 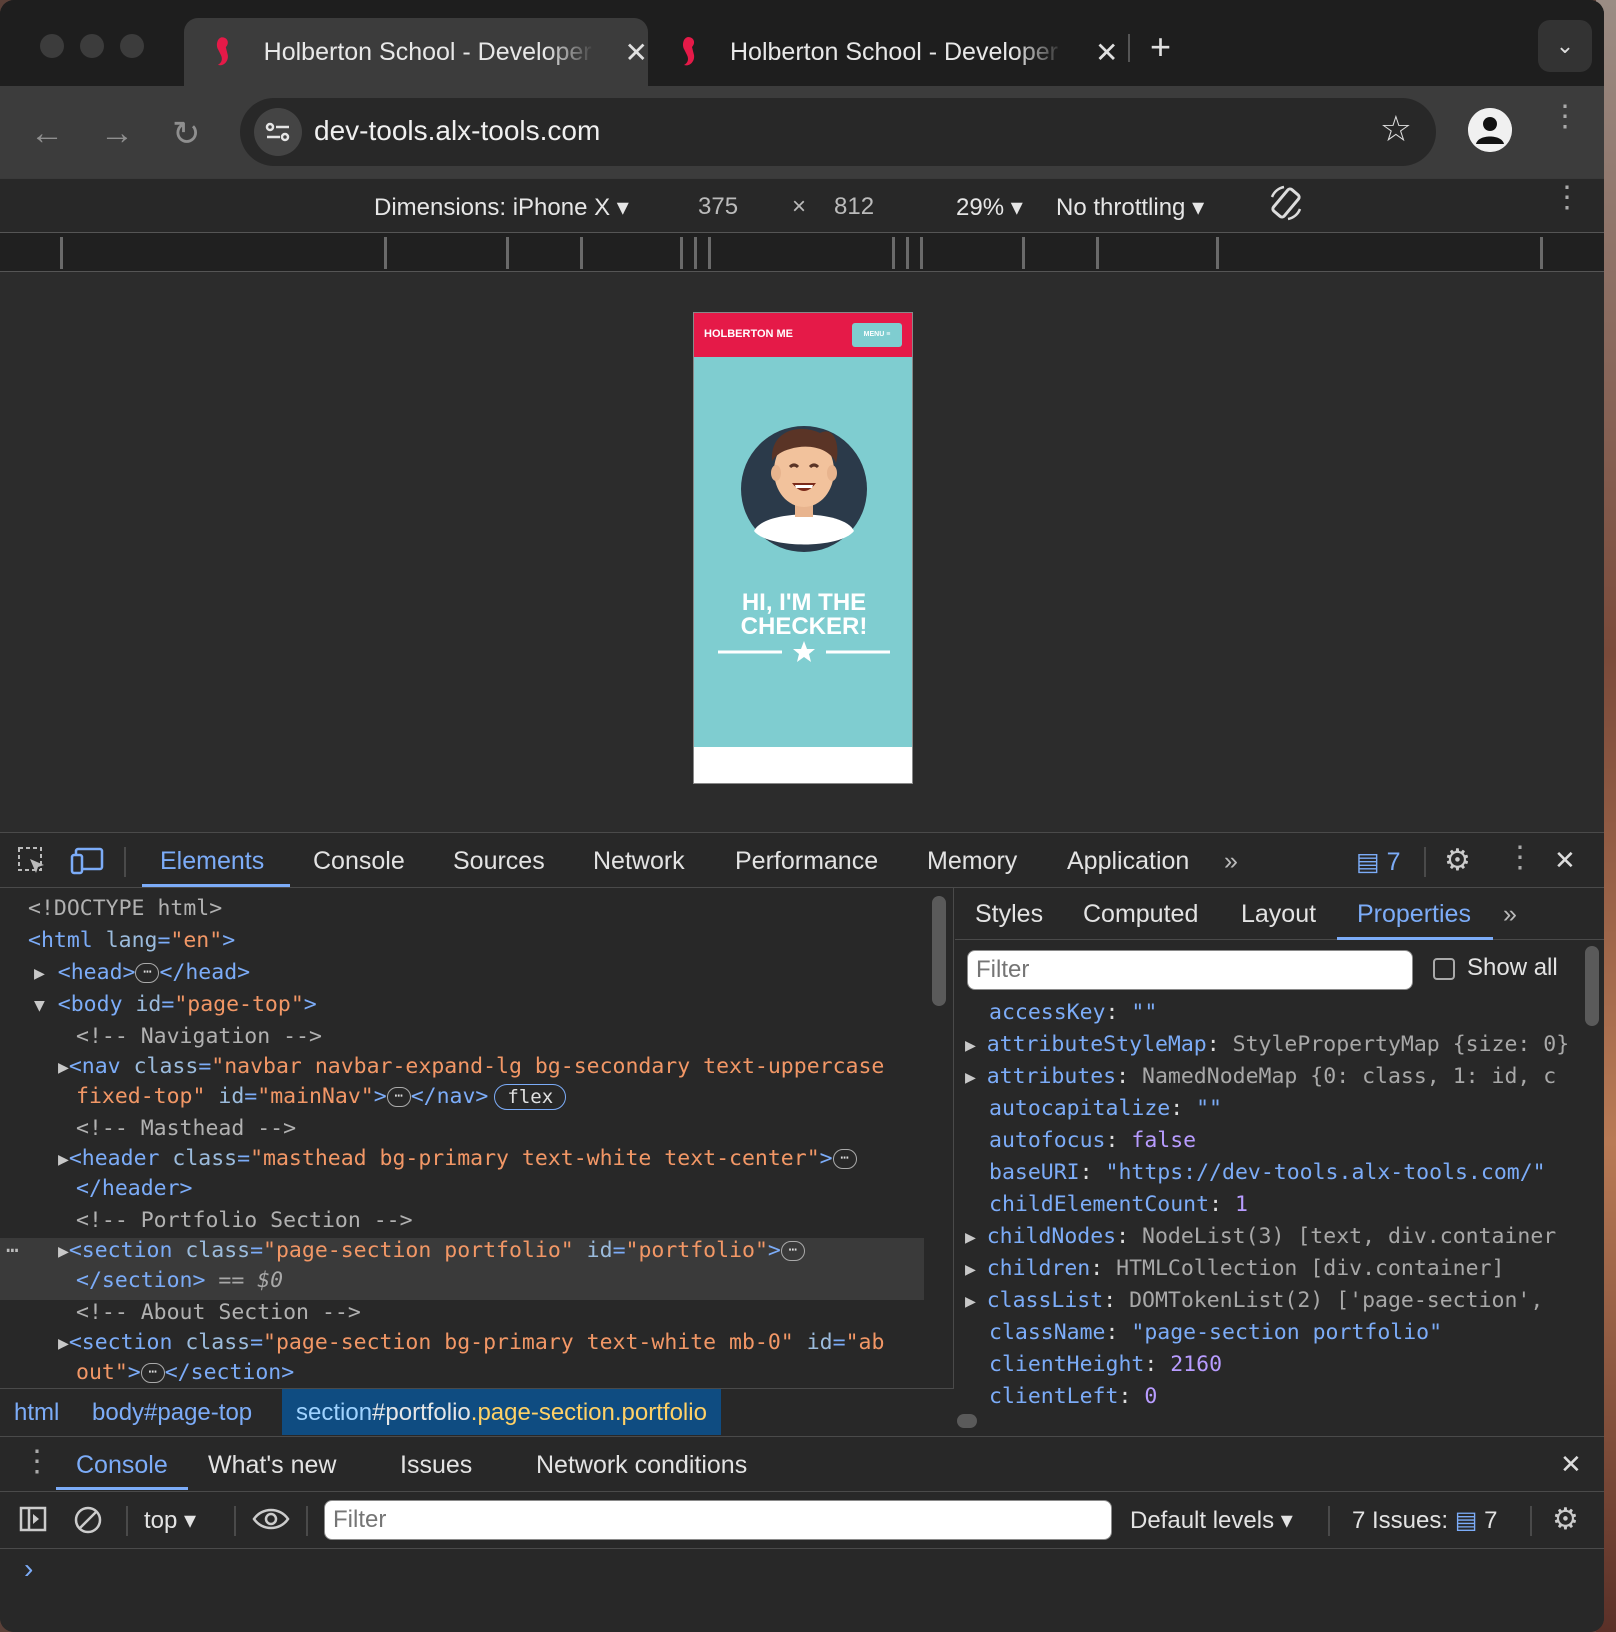 What do you see at coordinates (501, 1412) in the screenshot?
I see `breadcrumb-selected-section: section#portfolio.page-section.portfolio` at bounding box center [501, 1412].